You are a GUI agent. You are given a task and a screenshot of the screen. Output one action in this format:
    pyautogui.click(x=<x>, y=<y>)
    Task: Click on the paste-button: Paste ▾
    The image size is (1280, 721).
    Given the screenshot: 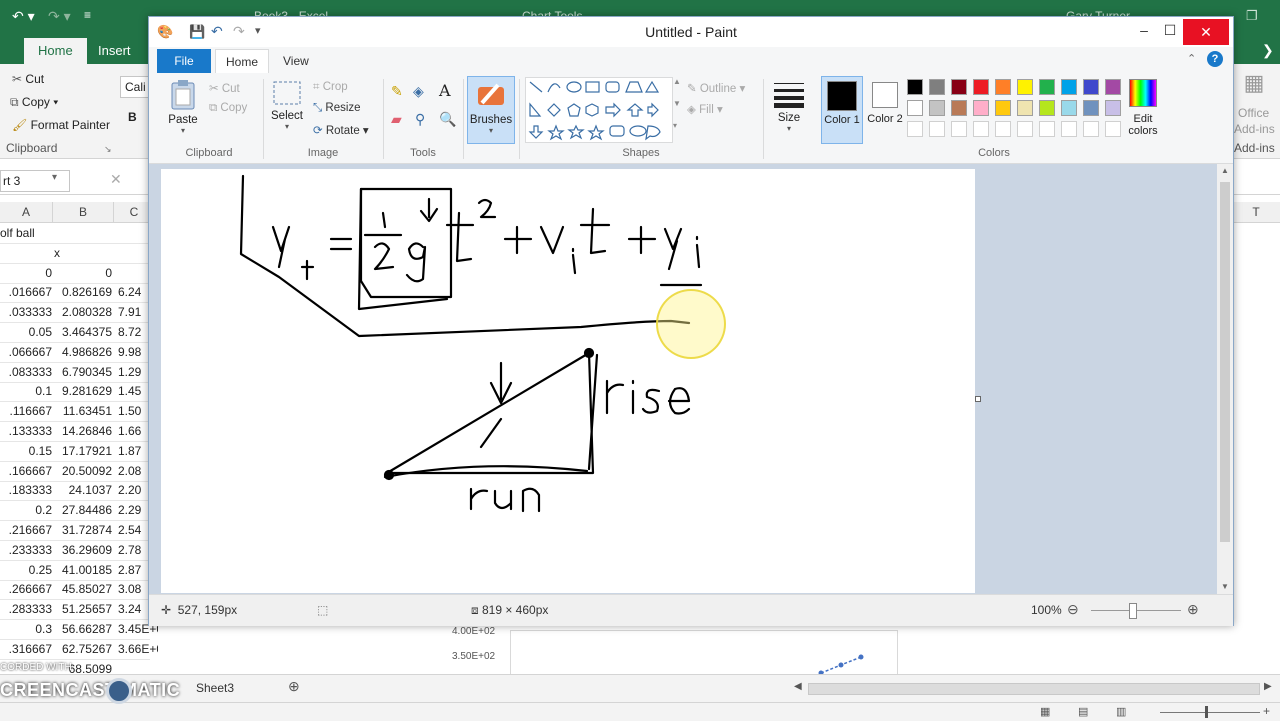 What is the action you would take?
    pyautogui.click(x=183, y=108)
    